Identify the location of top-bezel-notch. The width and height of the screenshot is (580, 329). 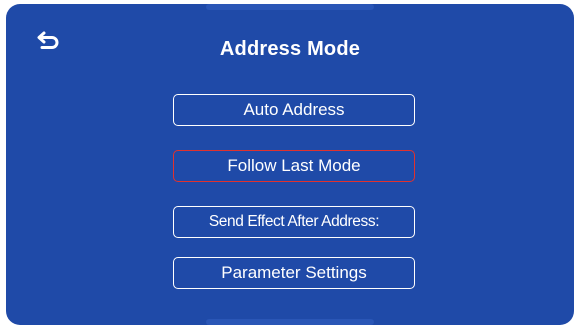
(290, 7).